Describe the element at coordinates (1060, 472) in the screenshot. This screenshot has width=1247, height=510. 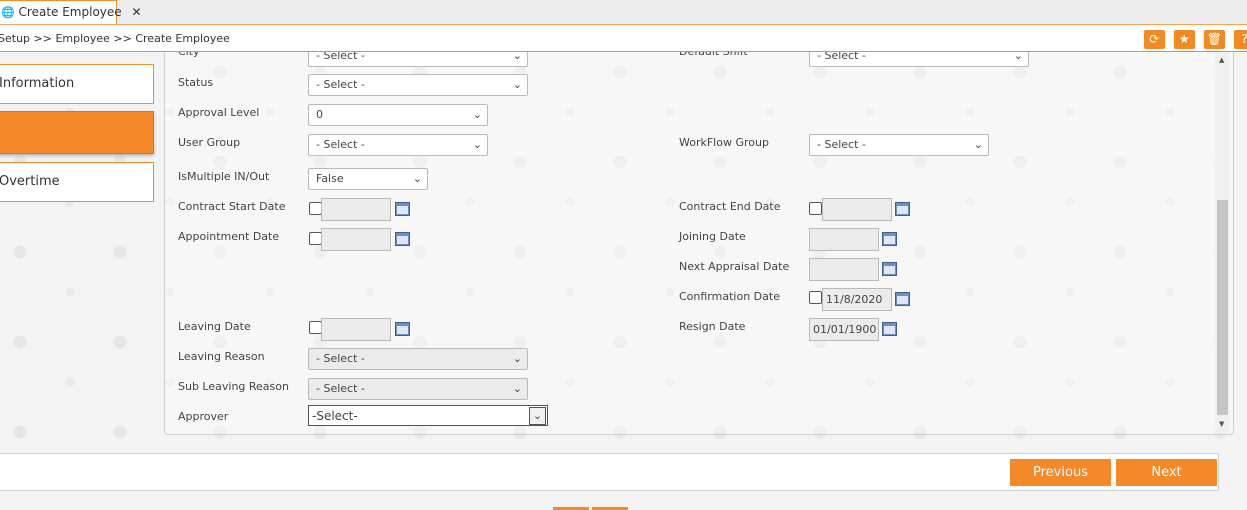
I see `previous-button: Previous` at that location.